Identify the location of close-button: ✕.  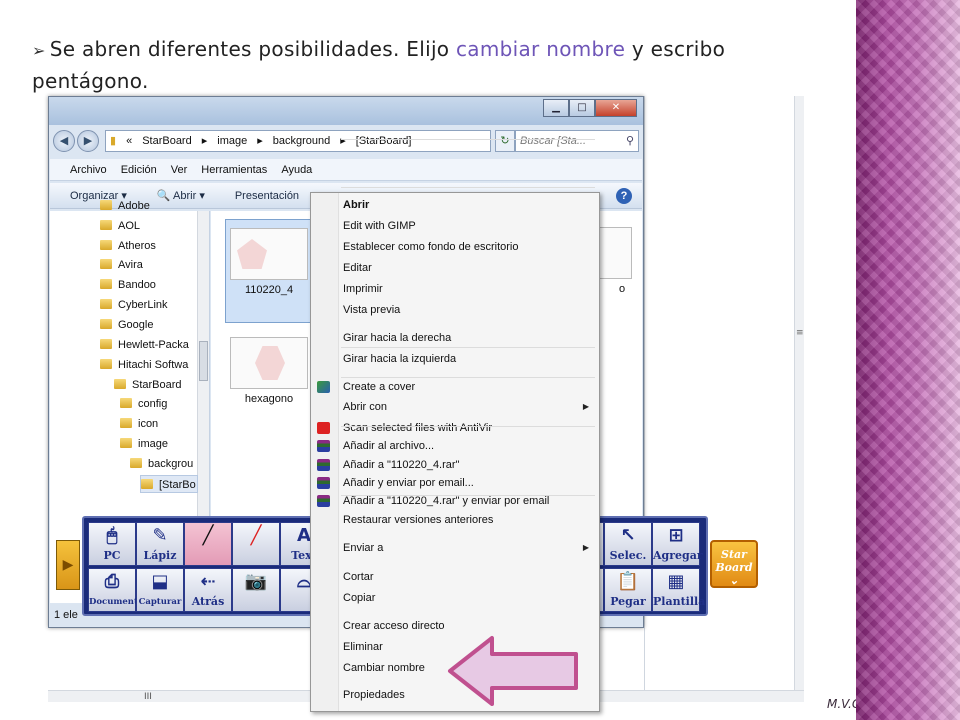
(616, 108).